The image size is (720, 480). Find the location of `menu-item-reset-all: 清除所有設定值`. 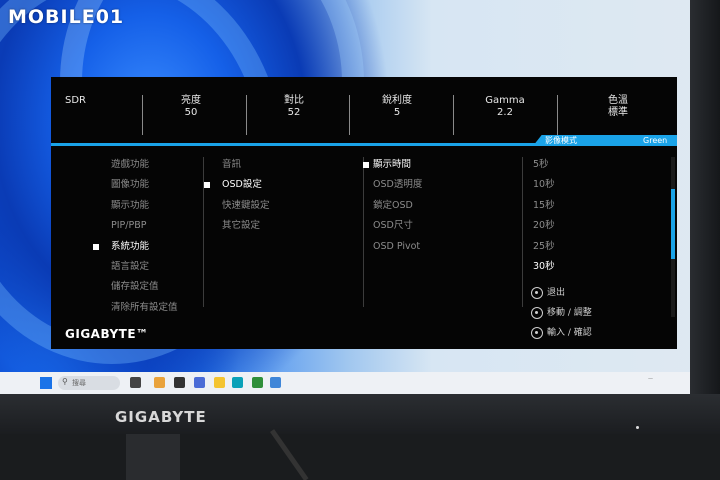

menu-item-reset-all: 清除所有設定值 is located at coordinates (166, 308).